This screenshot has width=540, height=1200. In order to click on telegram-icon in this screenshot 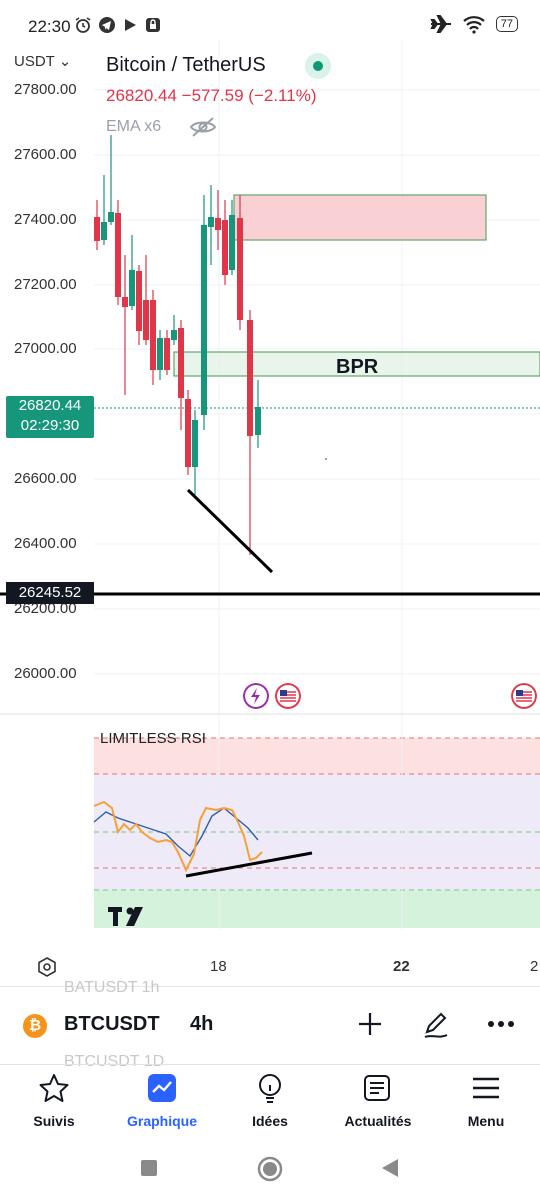, I will do `click(107, 25)`.